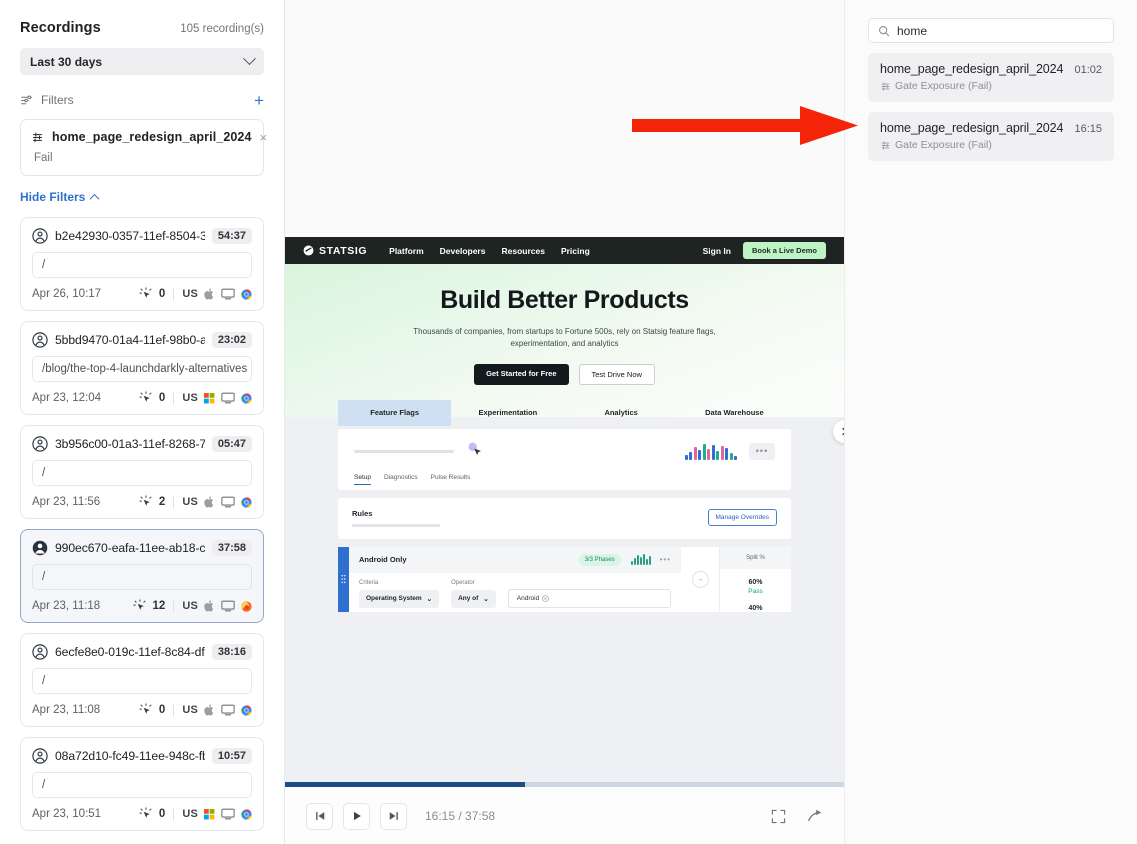  I want to click on filter-chip-value: Fail, so click(43, 158).